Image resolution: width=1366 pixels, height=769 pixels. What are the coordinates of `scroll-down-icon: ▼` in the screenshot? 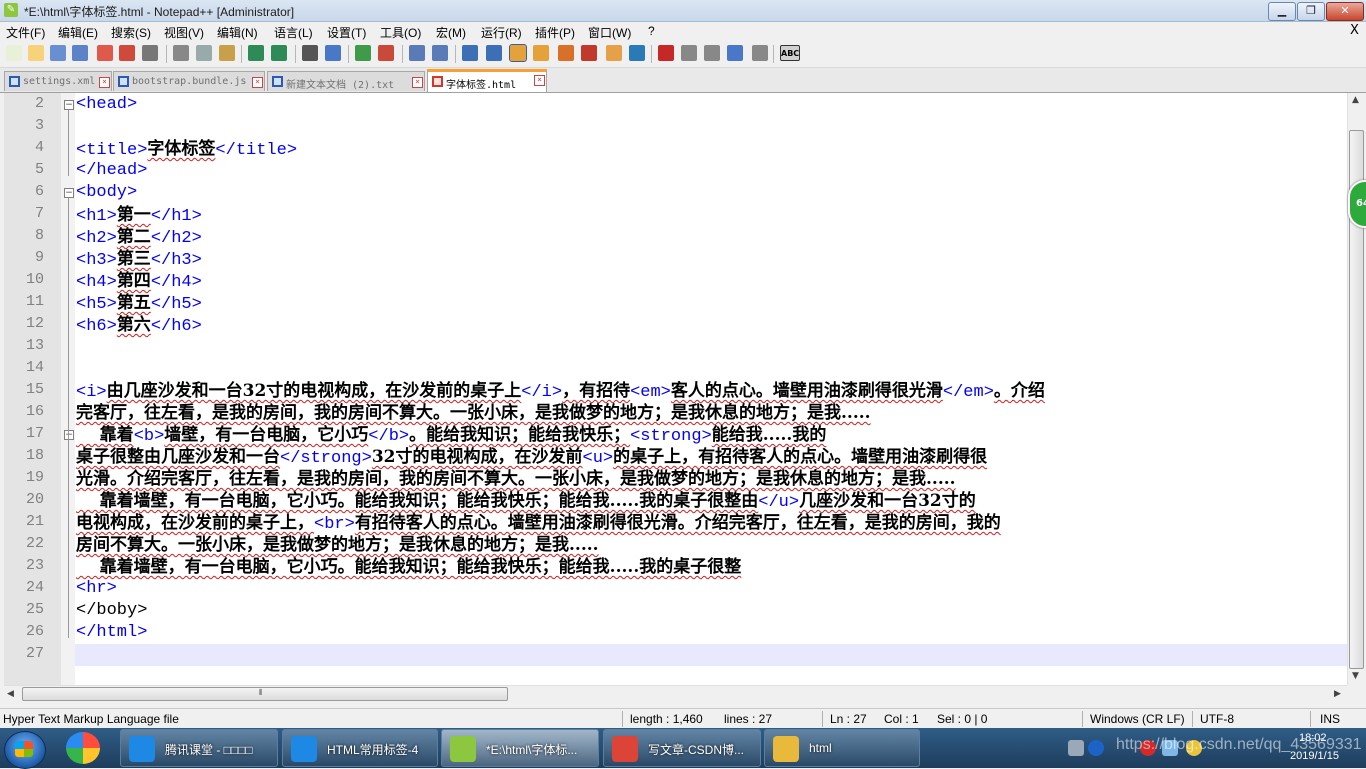 It's located at (1355, 676).